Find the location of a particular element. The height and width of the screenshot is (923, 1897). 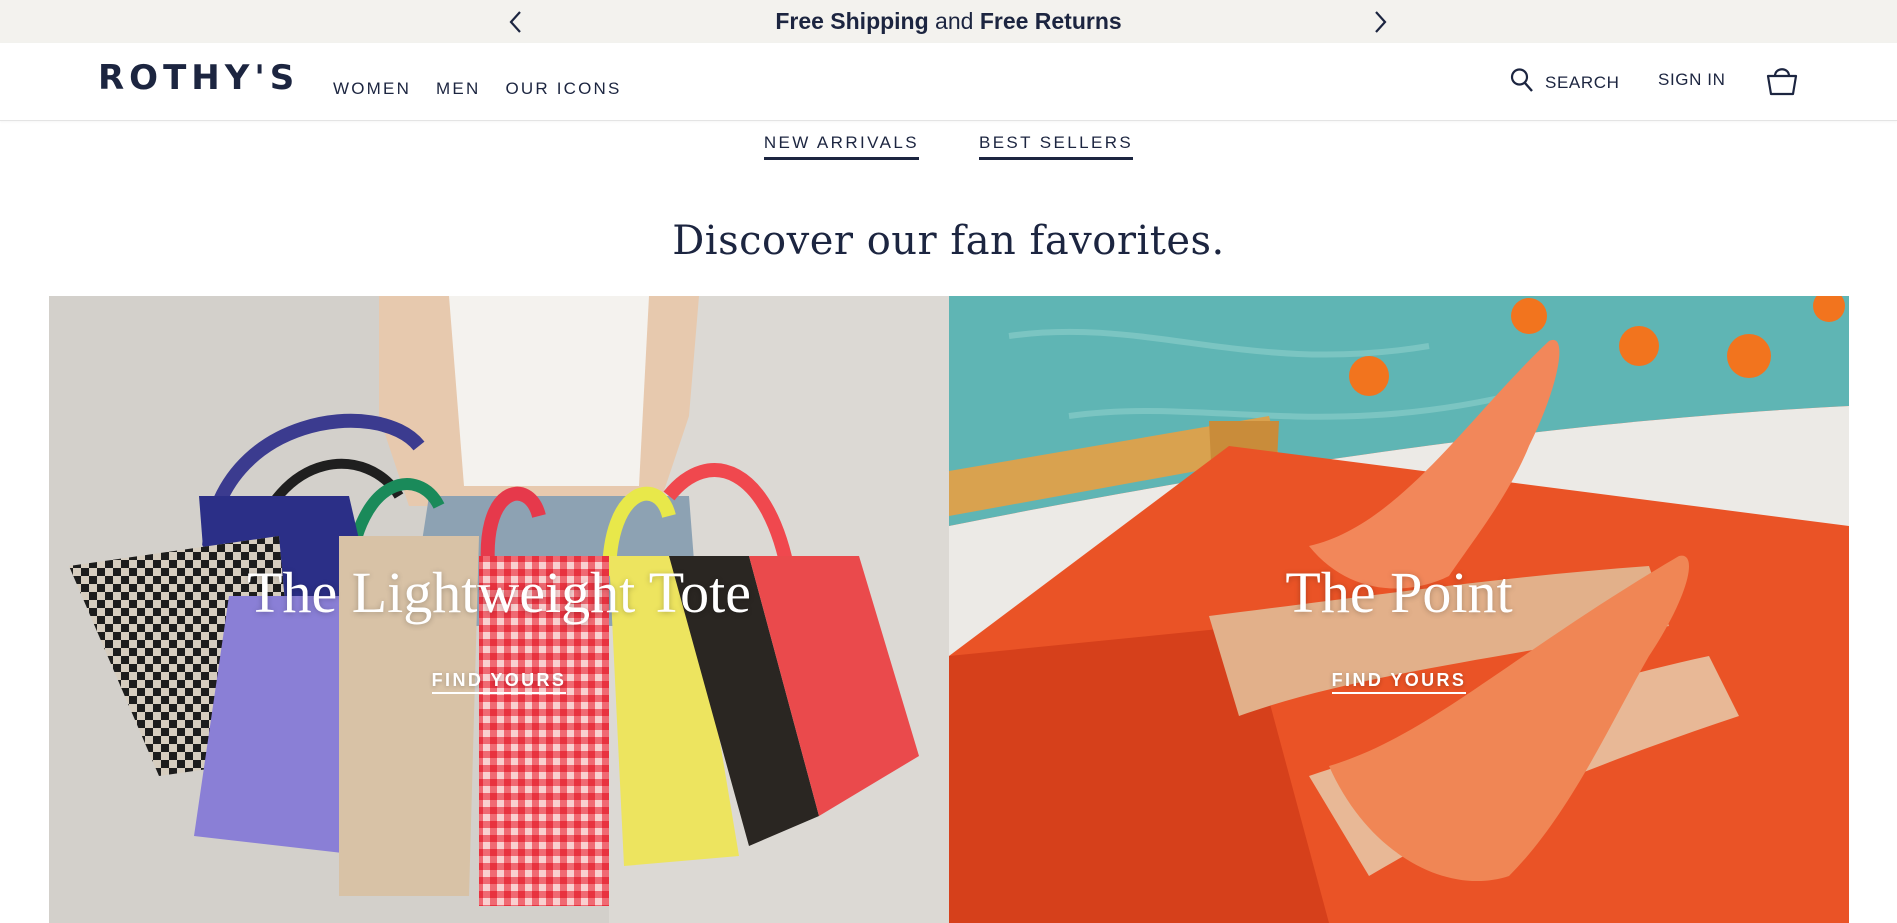

announcement-free-shipping: Free Shipping is located at coordinates (852, 21).